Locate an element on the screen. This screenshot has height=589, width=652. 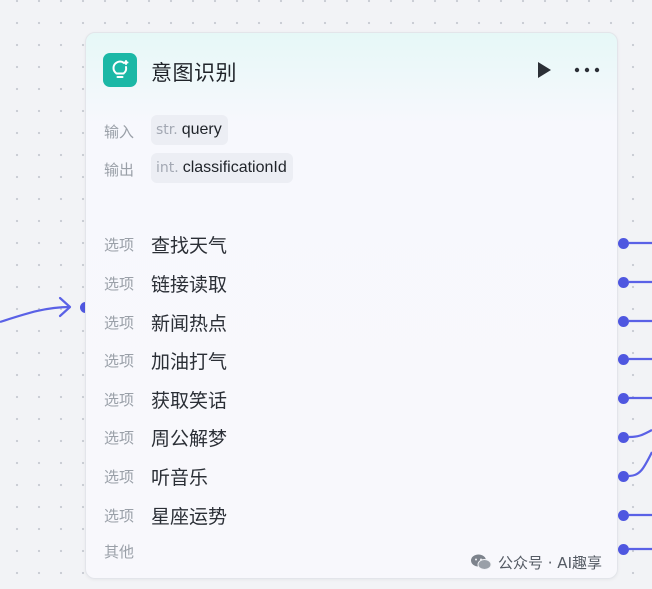
option-row: 选项 查找天气 is located at coordinates (349, 244).